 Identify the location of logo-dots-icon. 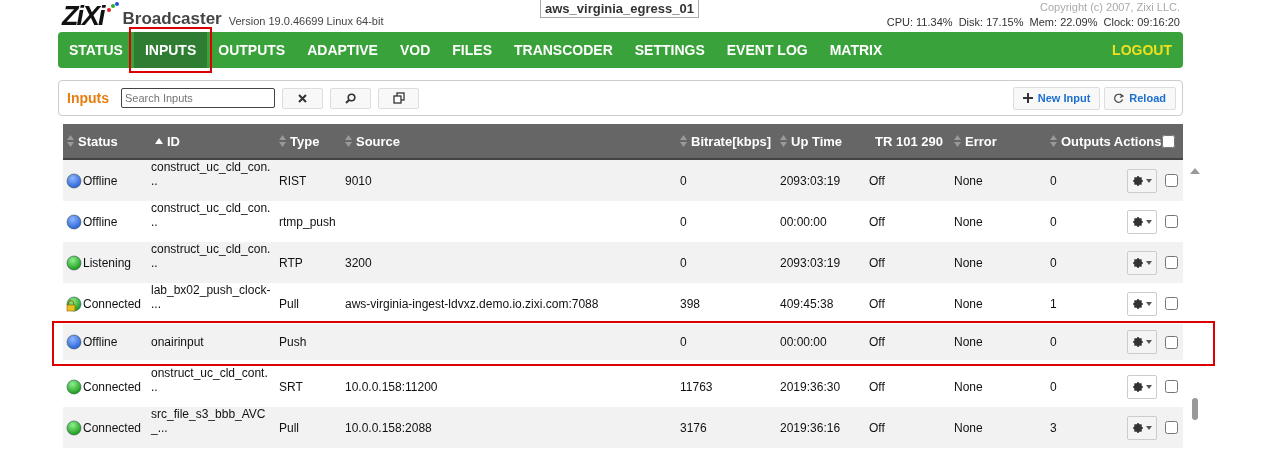
(112, 7).